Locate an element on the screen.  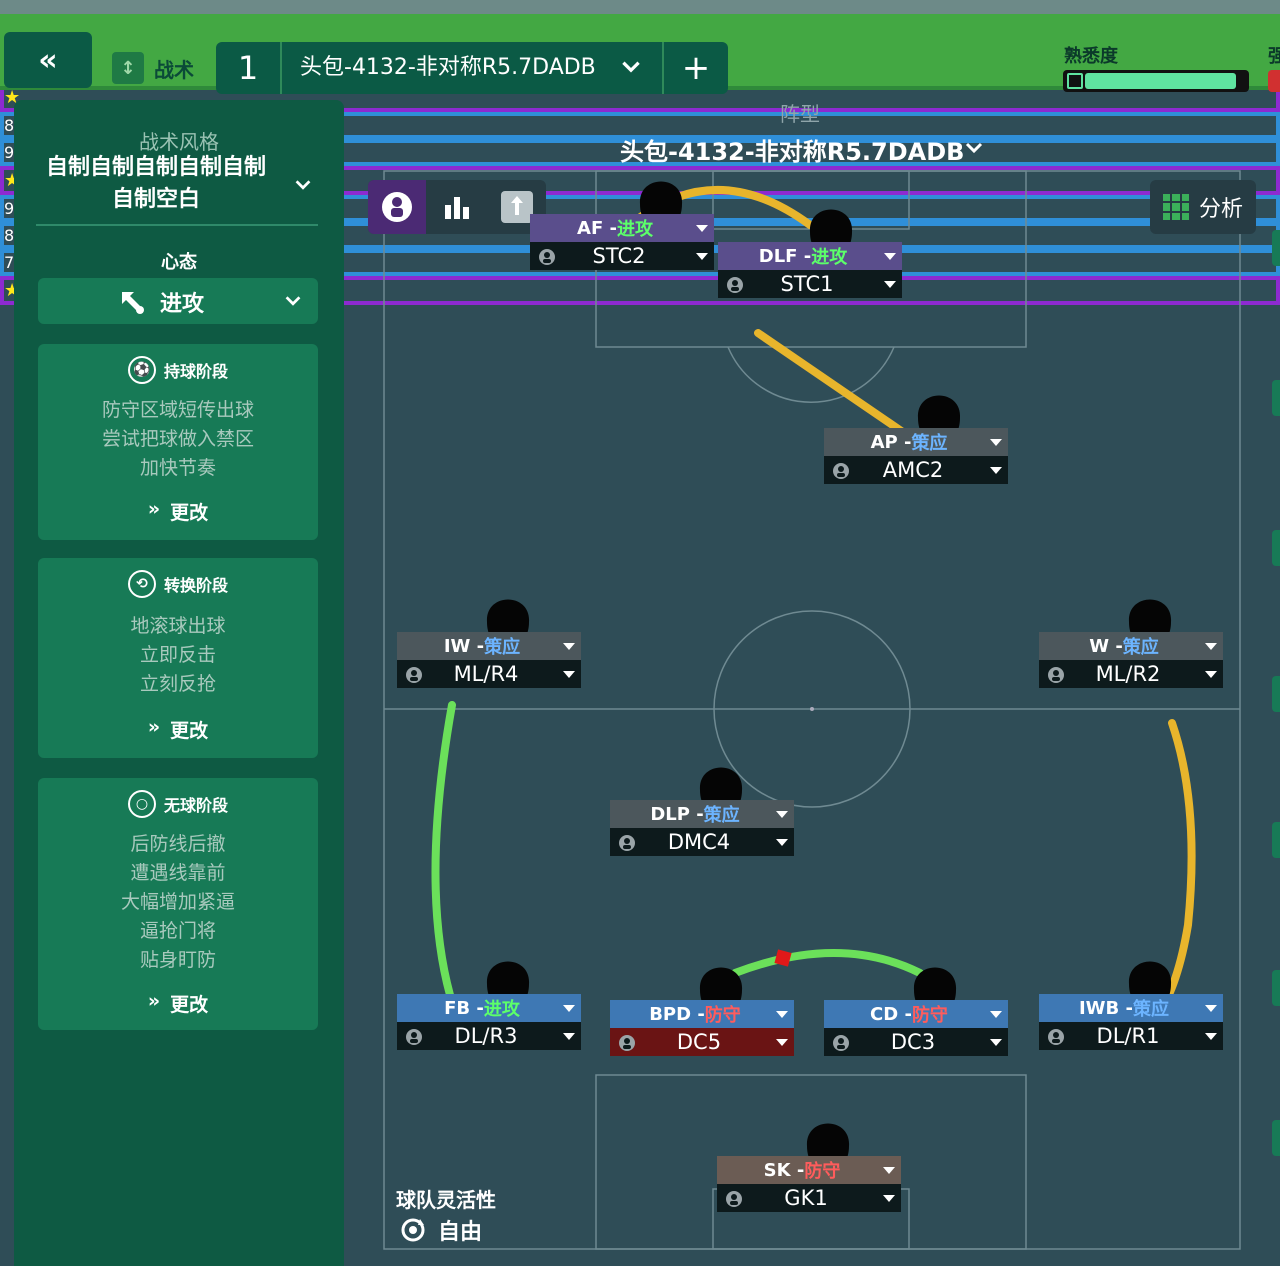
player-slot-dc3: CD - 防守 DC3 is located at coordinates (916, 1003).